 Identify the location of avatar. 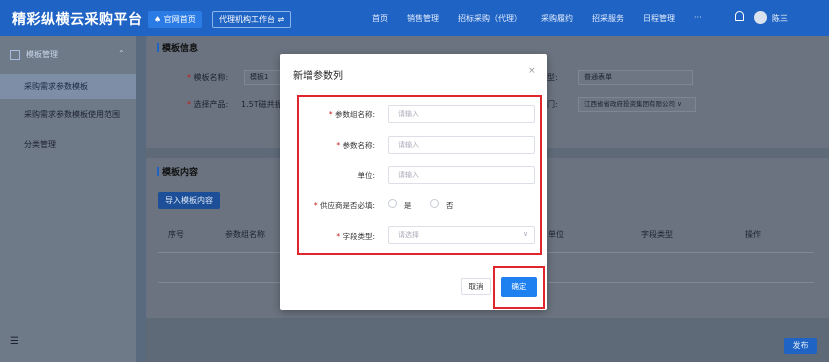
(760, 17).